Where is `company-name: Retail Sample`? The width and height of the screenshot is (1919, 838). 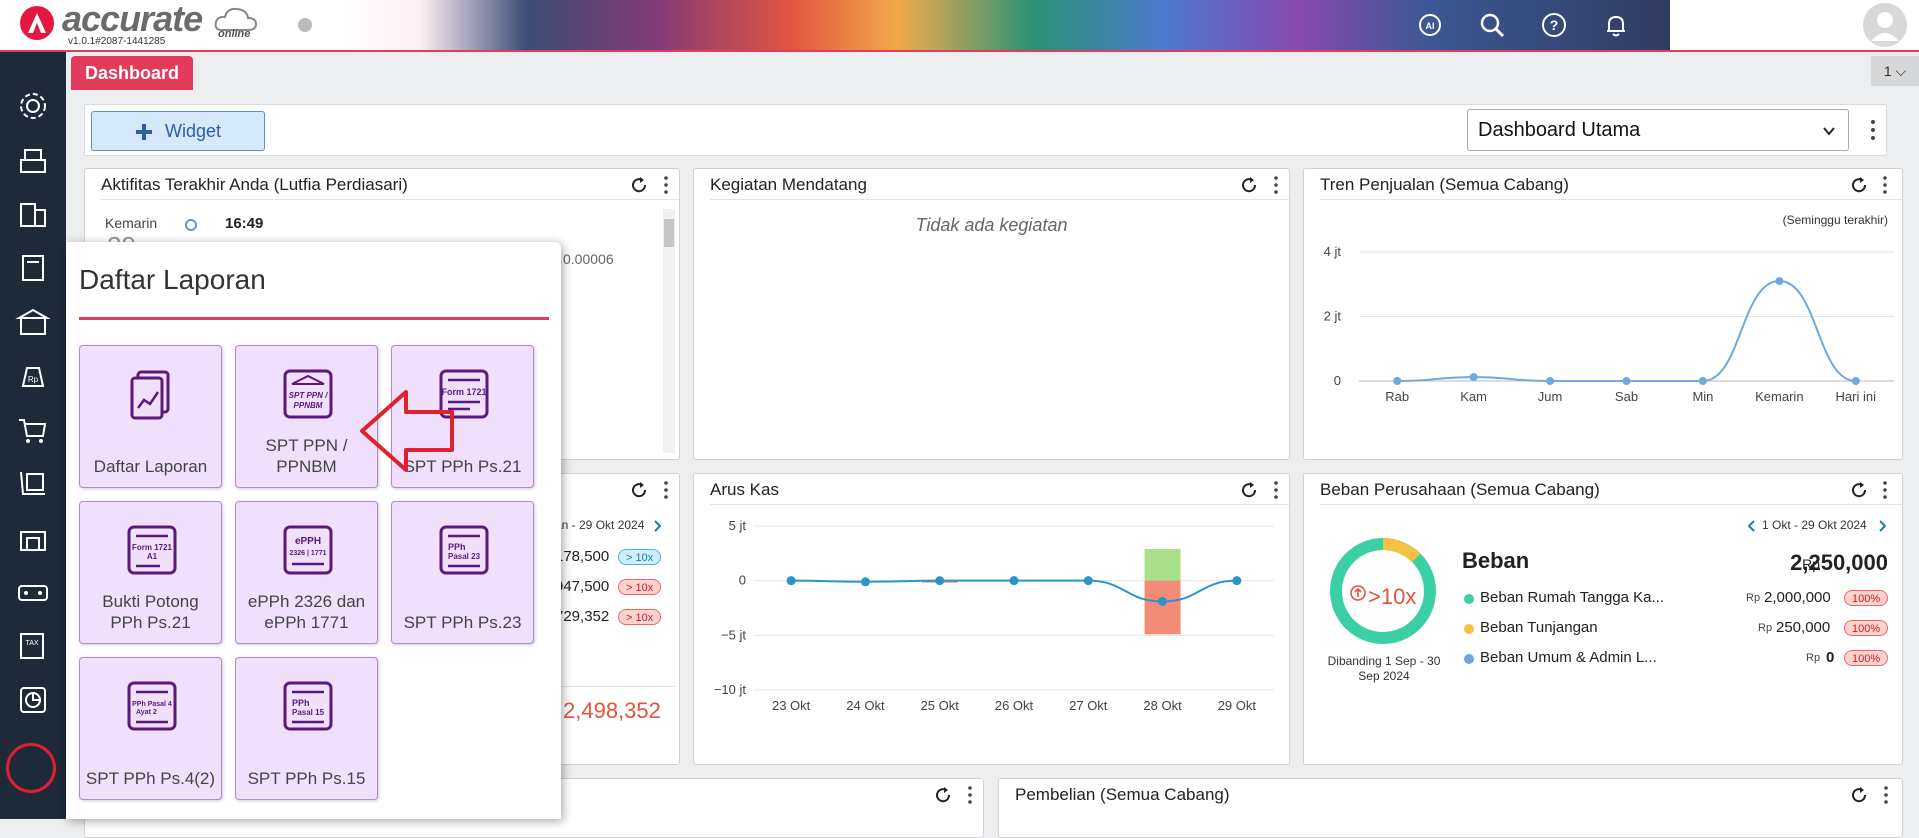 company-name: Retail Sample is located at coordinates (1777, 17).